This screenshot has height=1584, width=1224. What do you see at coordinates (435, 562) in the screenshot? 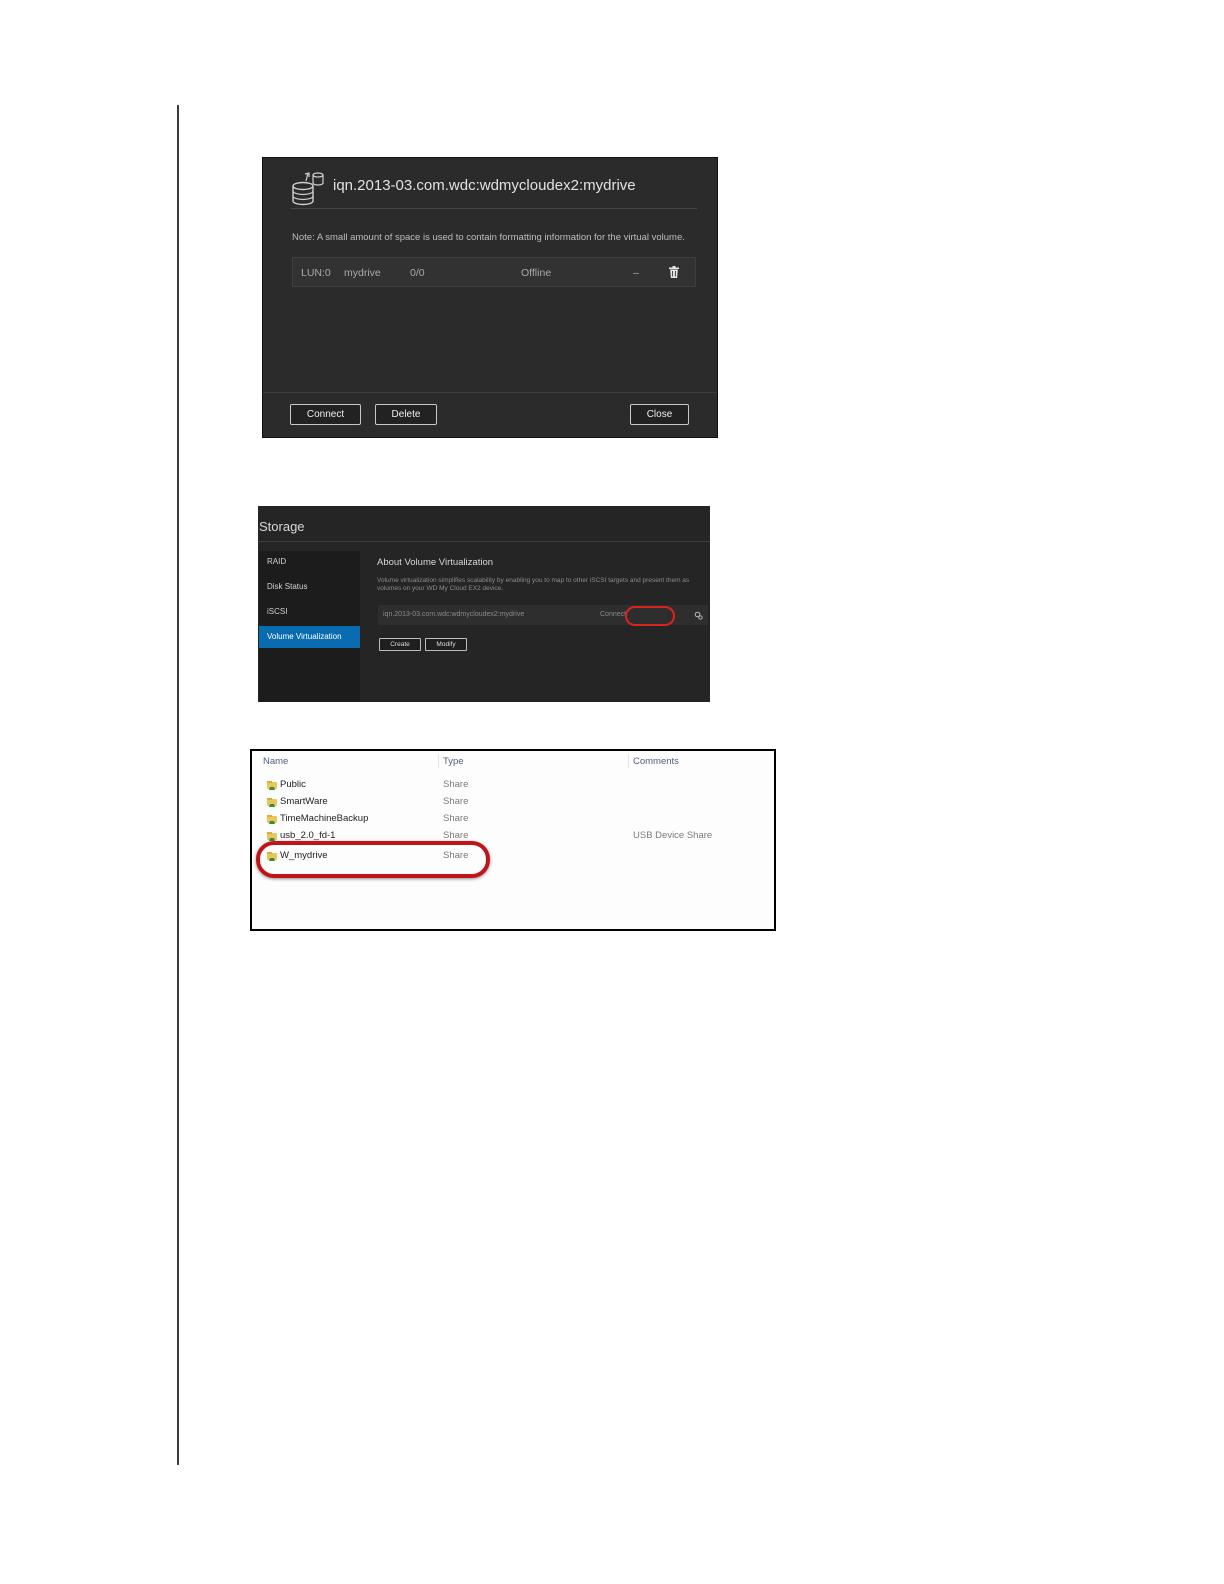
I see `section-title: About Volume Virtualization` at bounding box center [435, 562].